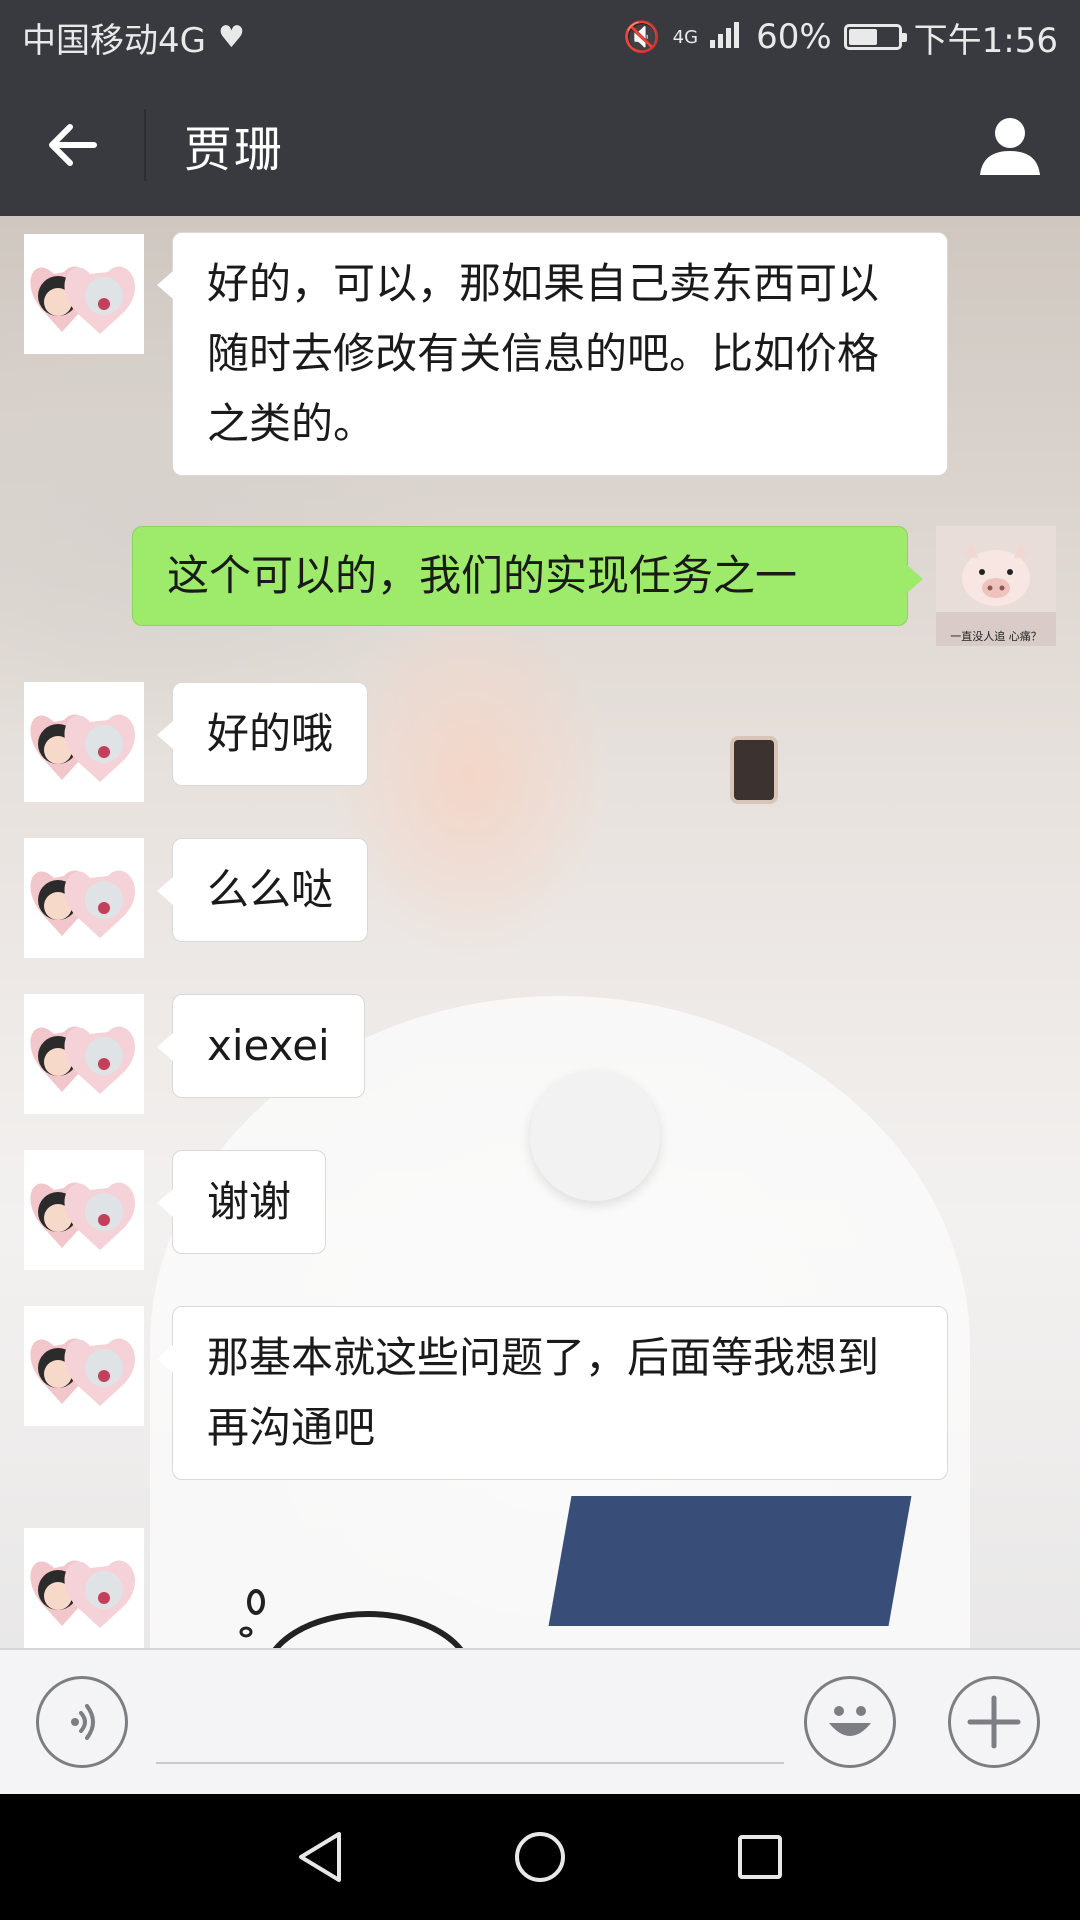 This screenshot has width=1080, height=1920. I want to click on message-bubble-sent: 这个可以的，我们的实现任务之一, so click(527, 576).